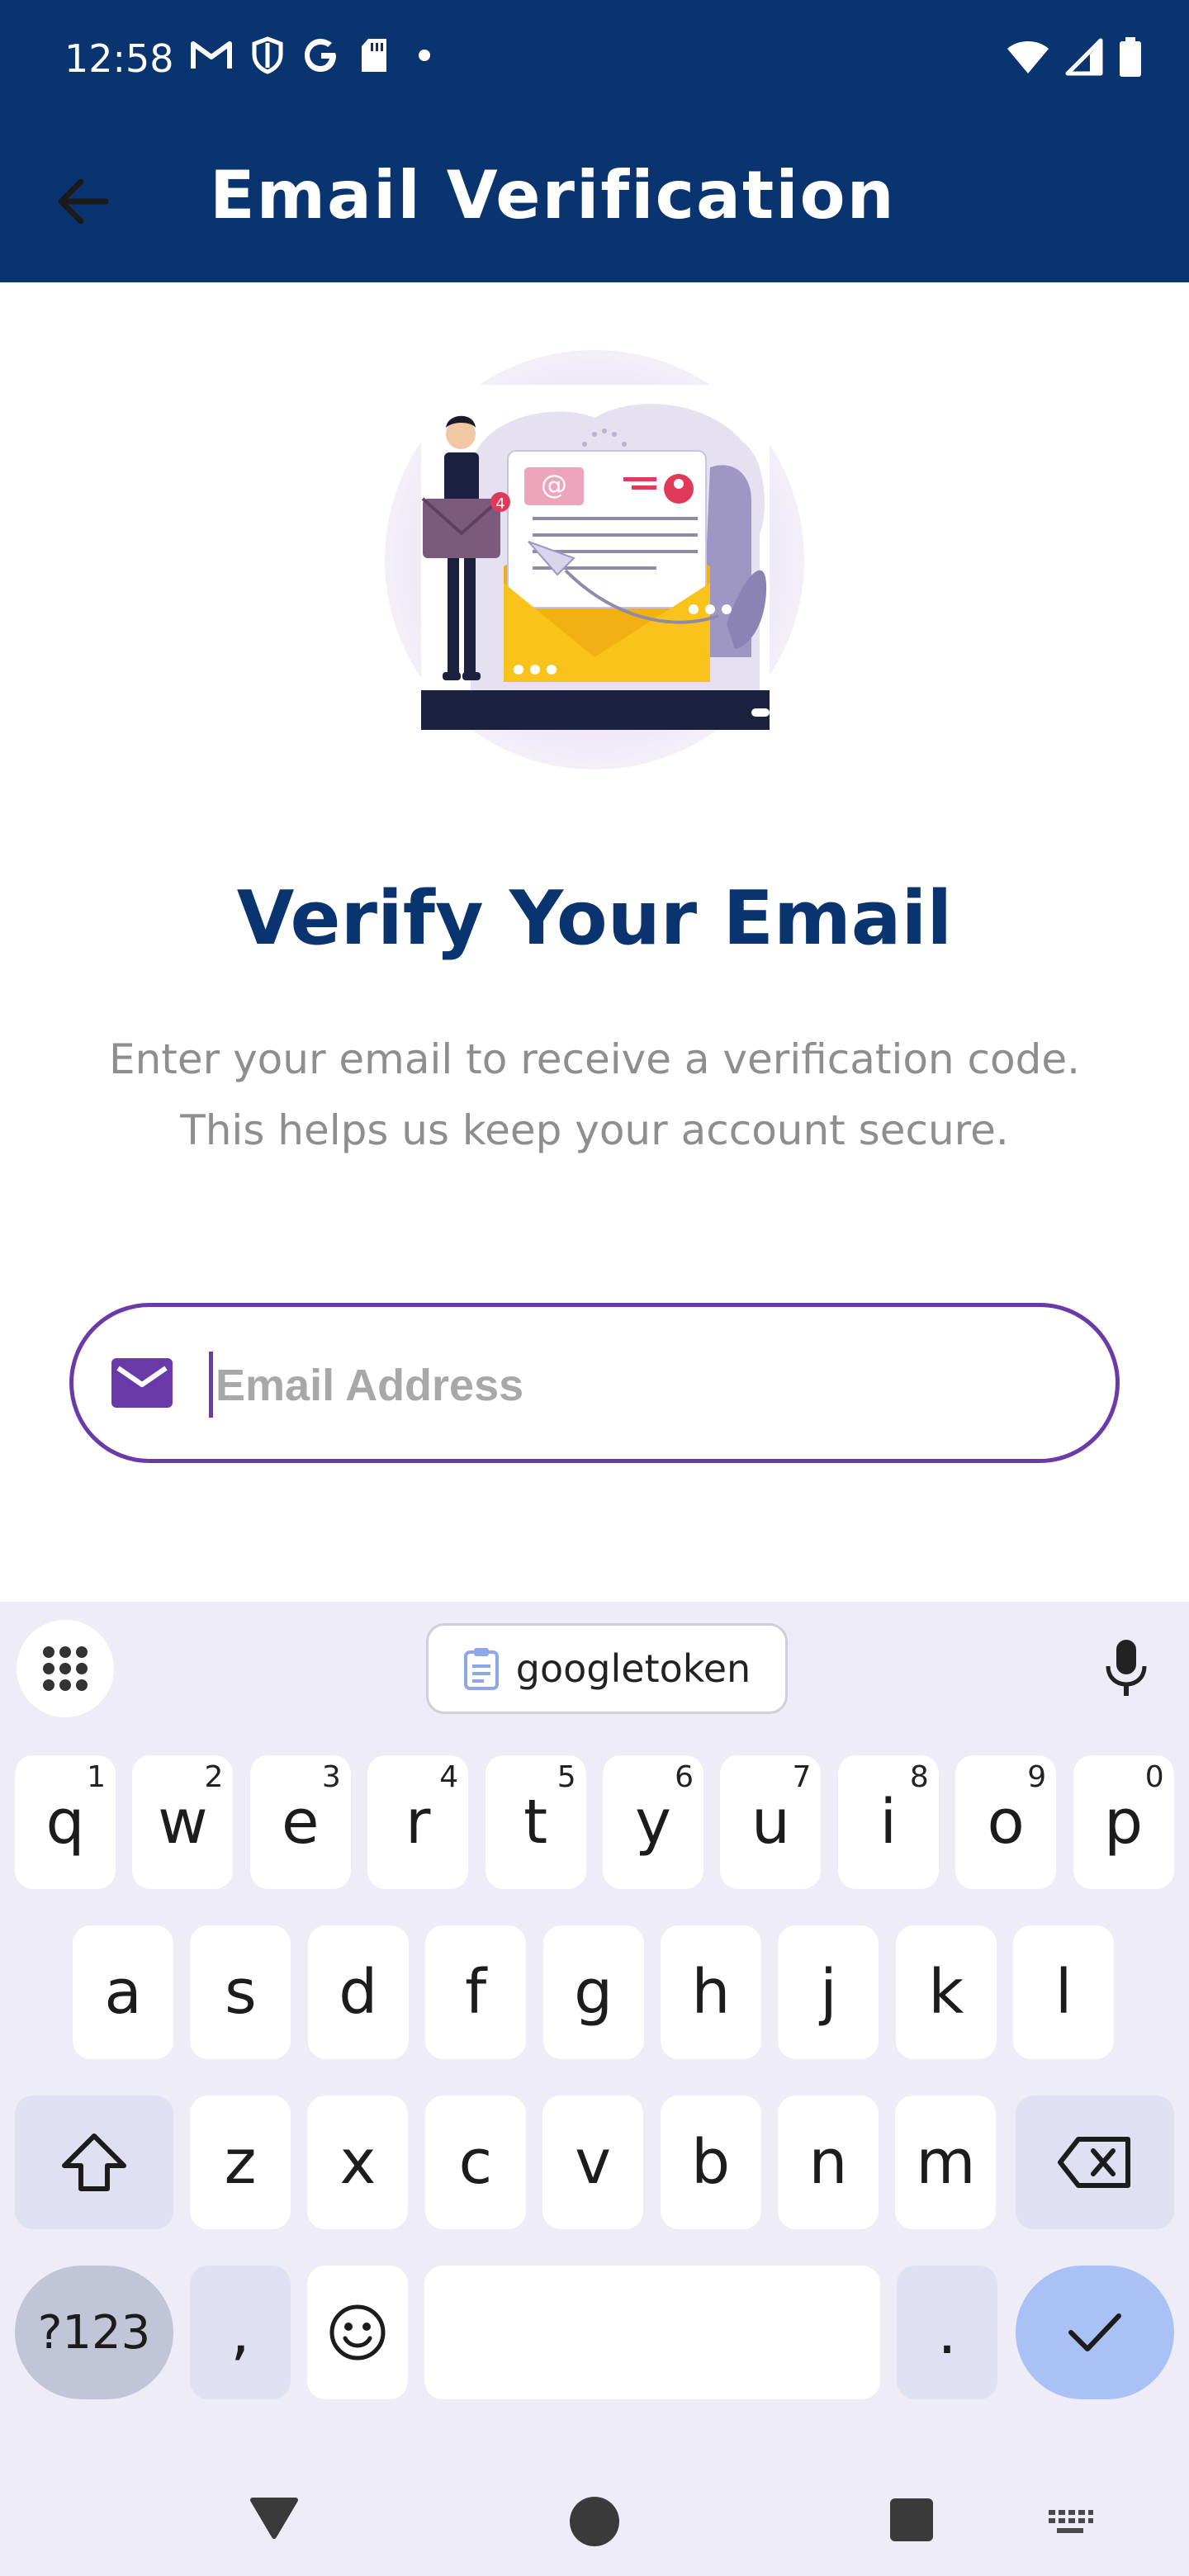 This screenshot has width=1189, height=2576. What do you see at coordinates (1037, 1777) in the screenshot?
I see `key-number-hint: 9` at bounding box center [1037, 1777].